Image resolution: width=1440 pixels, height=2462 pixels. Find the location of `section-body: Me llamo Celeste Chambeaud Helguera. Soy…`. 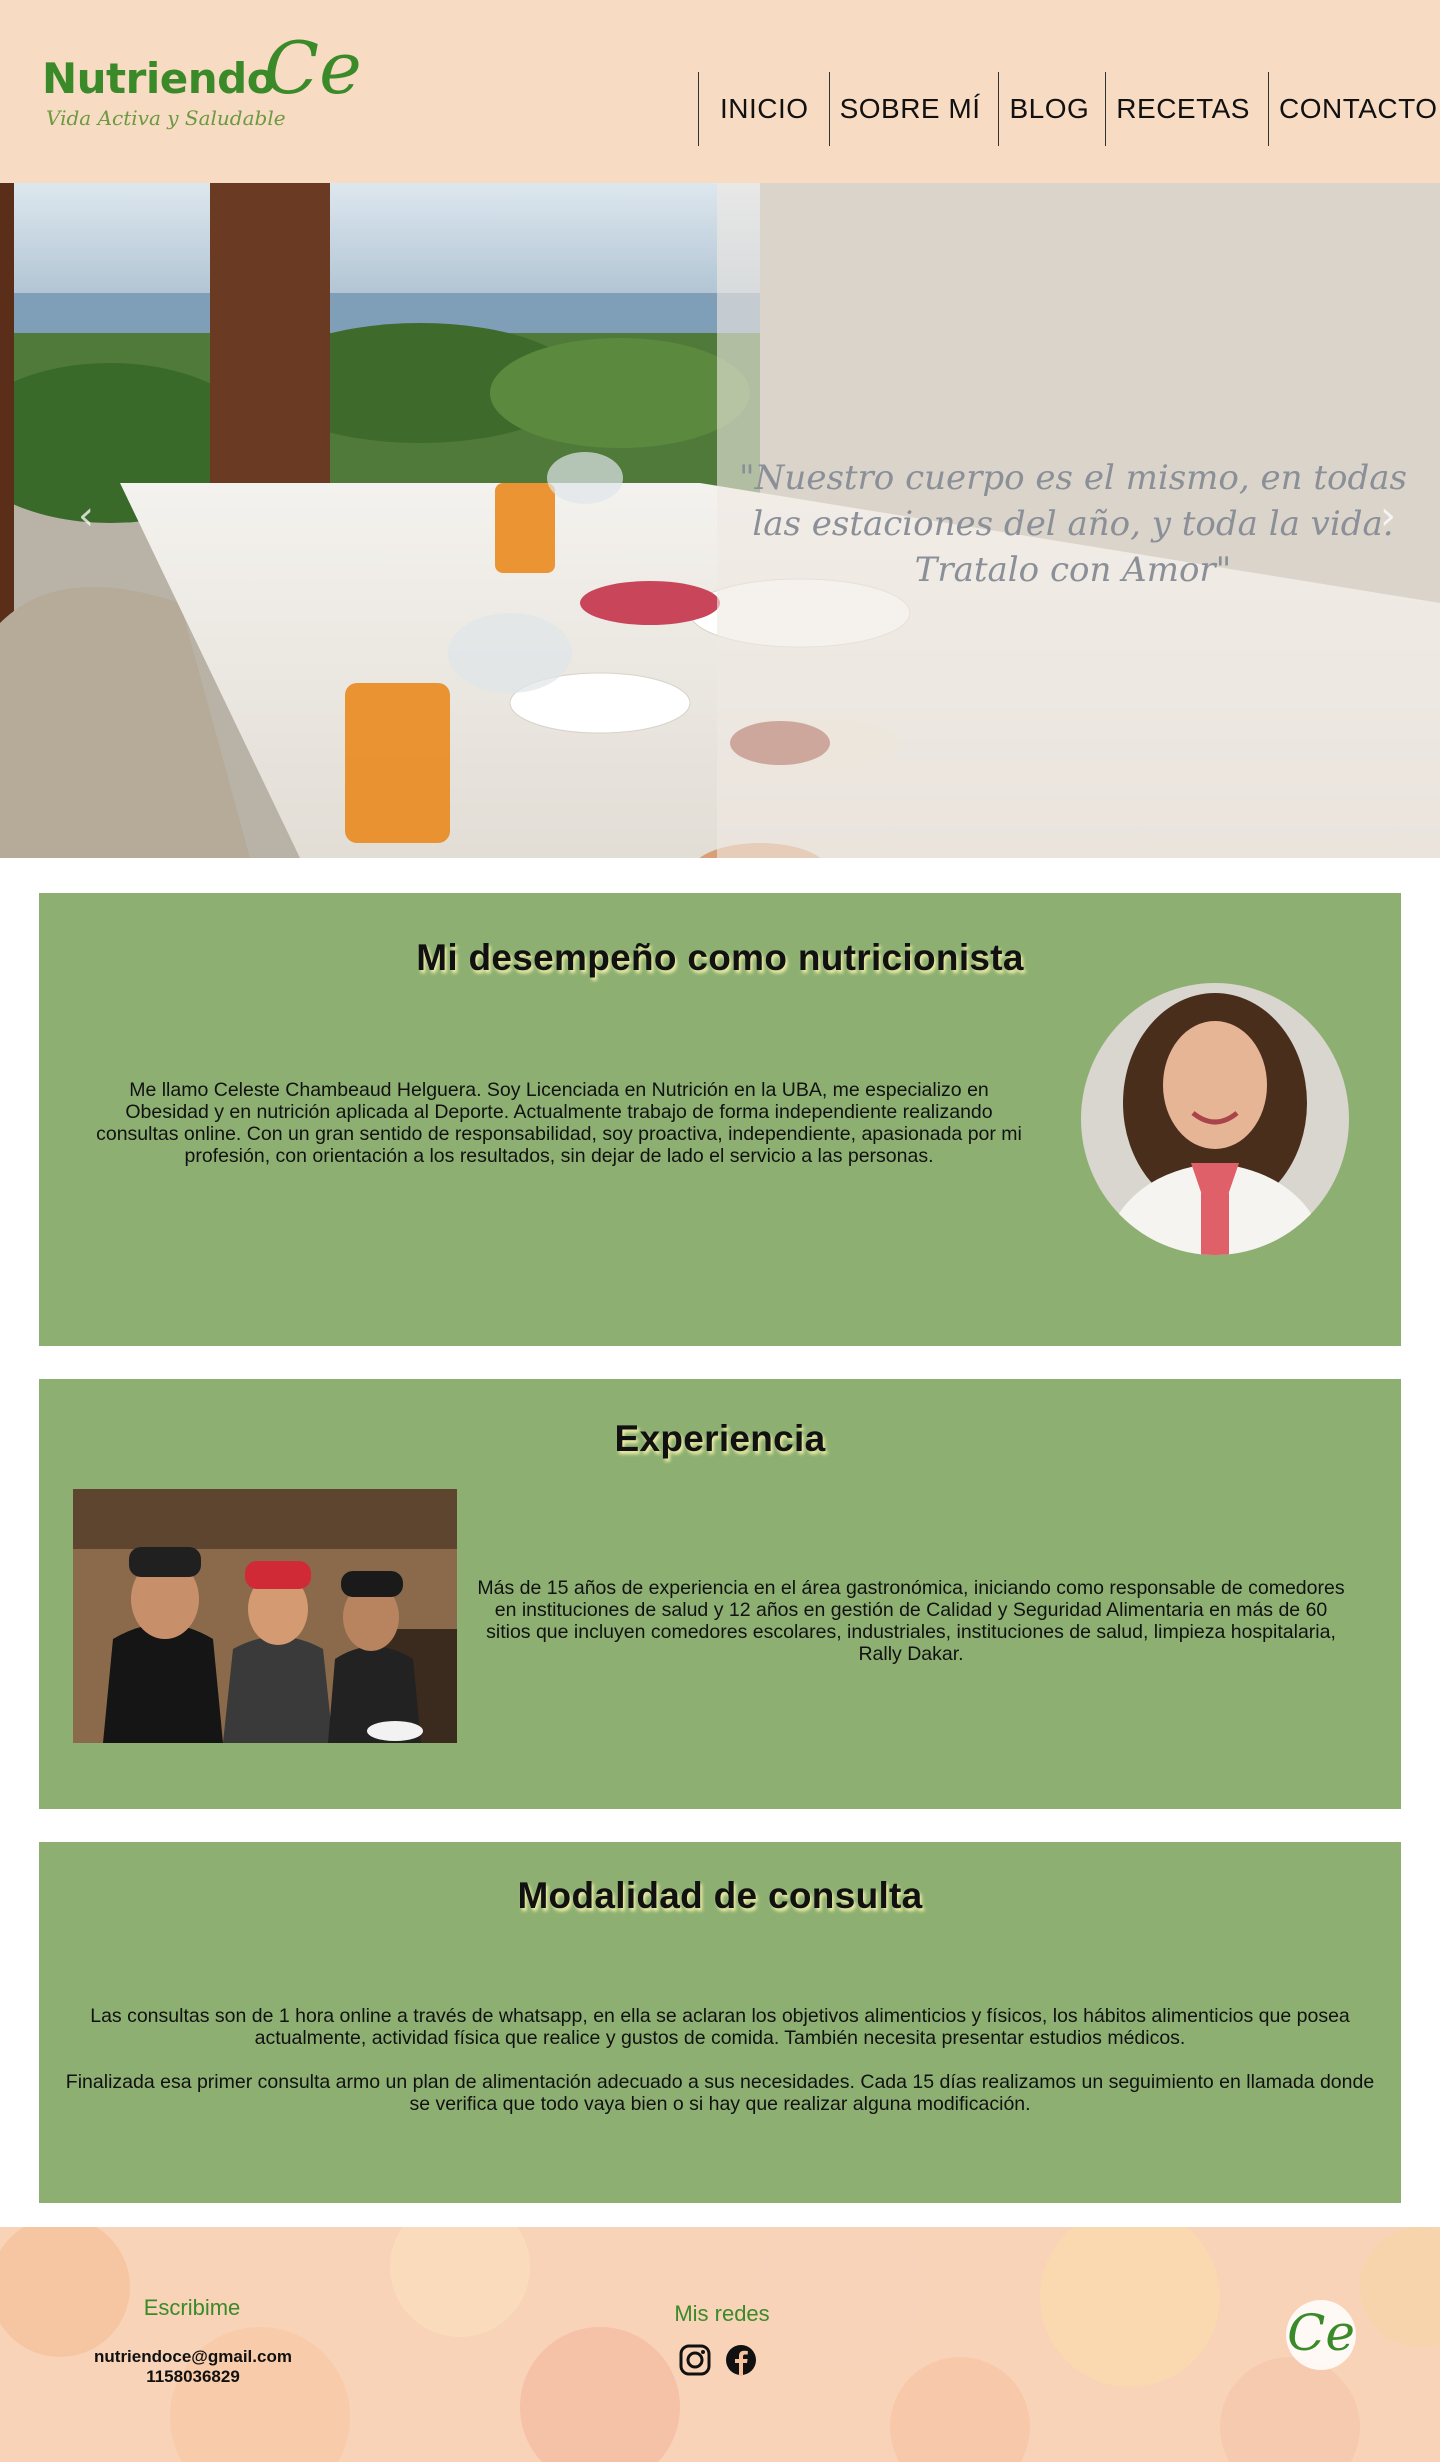

section-body: Me llamo Celeste Chambeaud Helguera. Soy… is located at coordinates (559, 1123).